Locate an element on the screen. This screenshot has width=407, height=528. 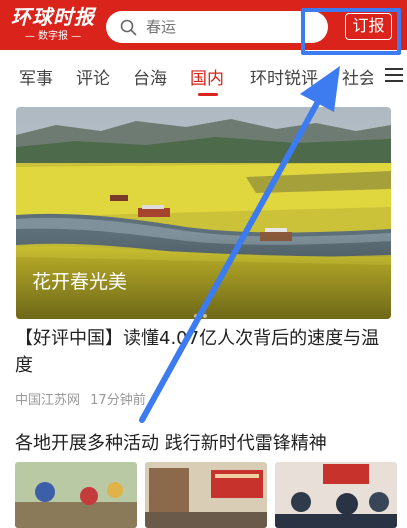
logo-subtitle: — 数字报 — is located at coordinates (53, 36).